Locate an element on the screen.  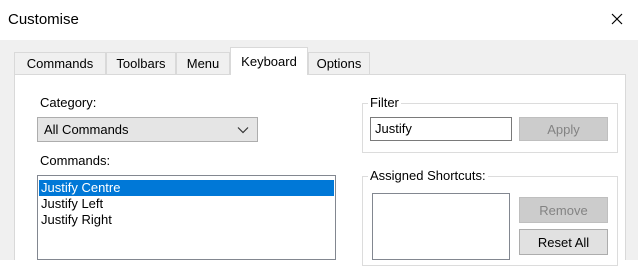
commands-label: Commands: is located at coordinates (75, 160).